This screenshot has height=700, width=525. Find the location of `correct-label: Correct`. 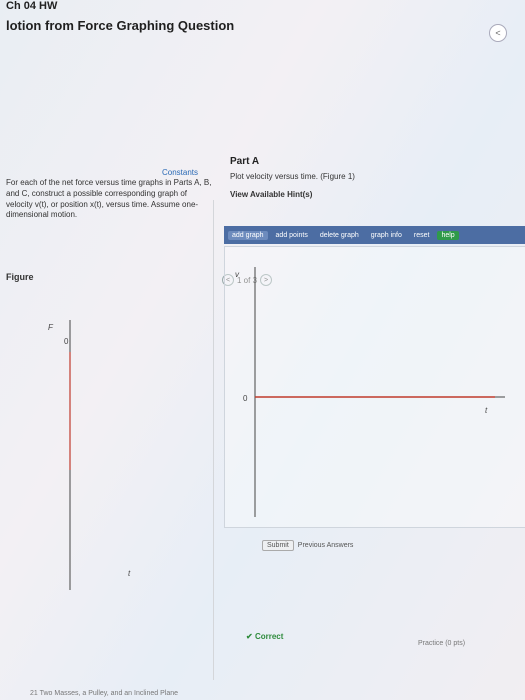

correct-label: Correct is located at coordinates (269, 636).